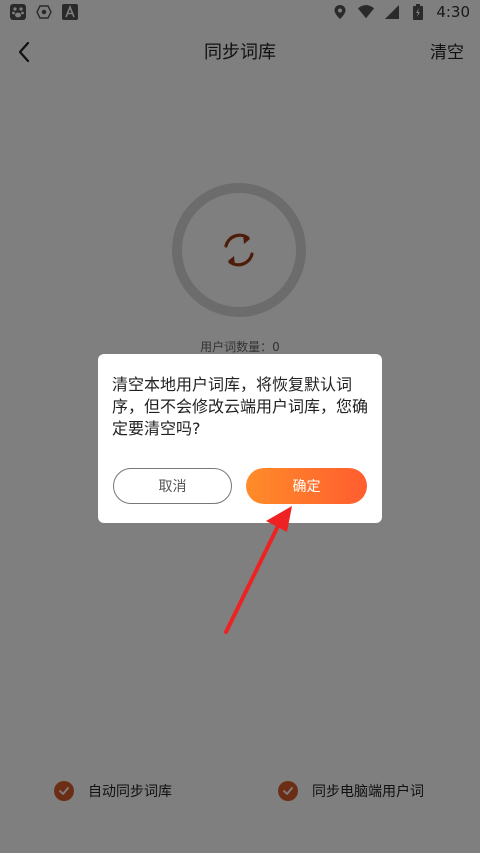  What do you see at coordinates (240, 406) in the screenshot?
I see `dialog-message: 清空本地用户词库，将恢复默认词序，但不会修改云端用户词库，您确定要清空吗?` at bounding box center [240, 406].